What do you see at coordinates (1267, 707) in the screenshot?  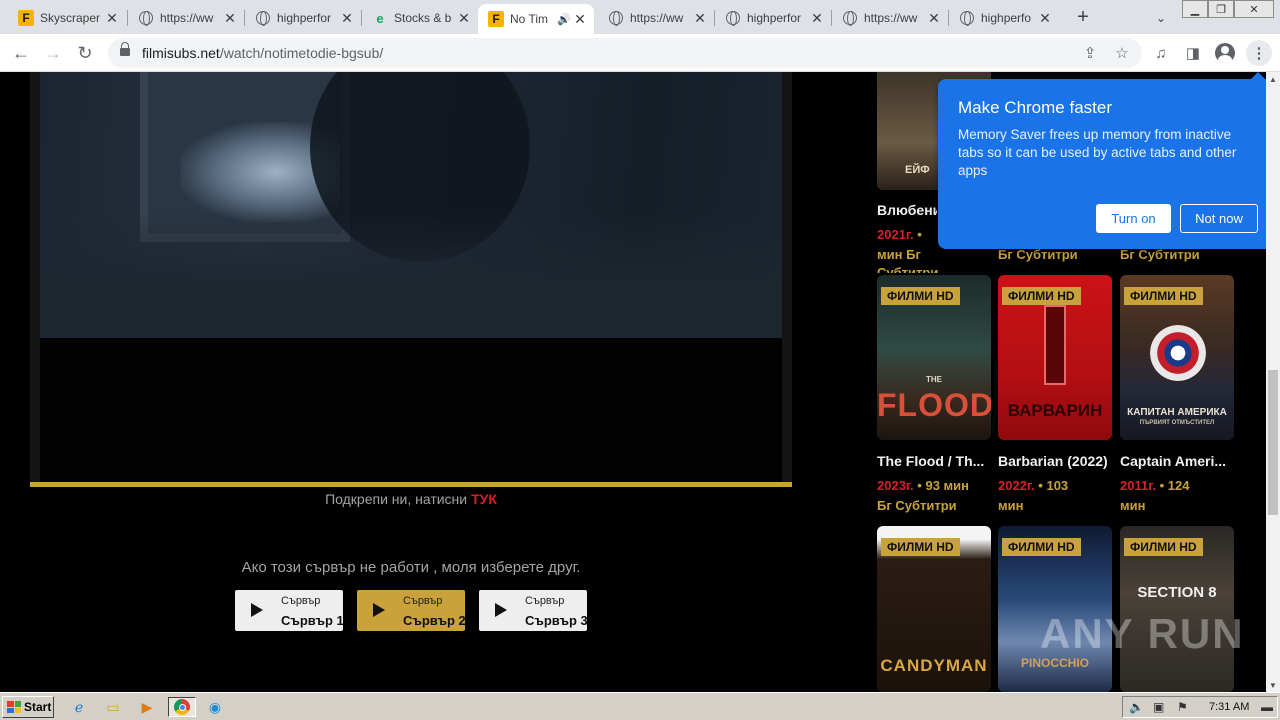 I see `notification-icon: ▬` at bounding box center [1267, 707].